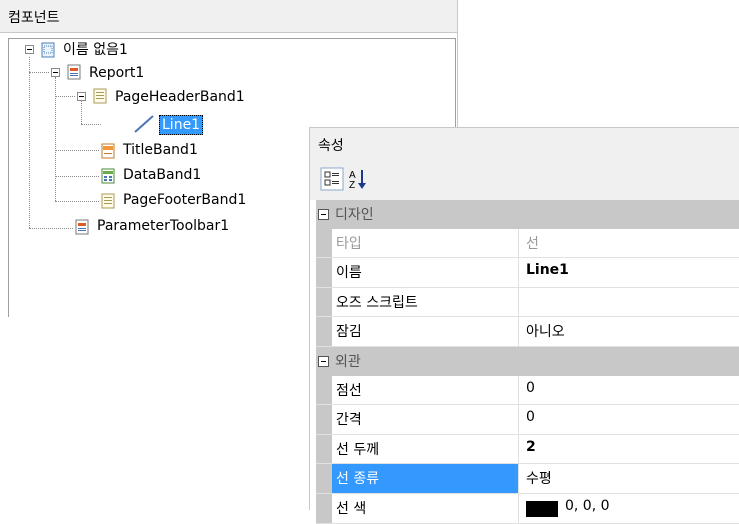 This screenshot has width=739, height=524. I want to click on property-row-oz-script: 오즈 스크립트, so click(527, 302).